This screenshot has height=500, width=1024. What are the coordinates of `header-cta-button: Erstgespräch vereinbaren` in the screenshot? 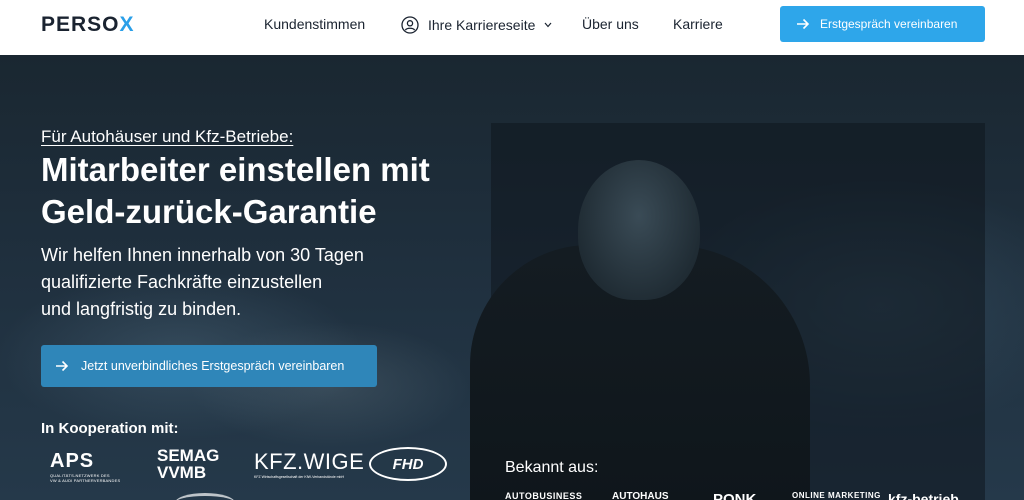 It's located at (882, 24).